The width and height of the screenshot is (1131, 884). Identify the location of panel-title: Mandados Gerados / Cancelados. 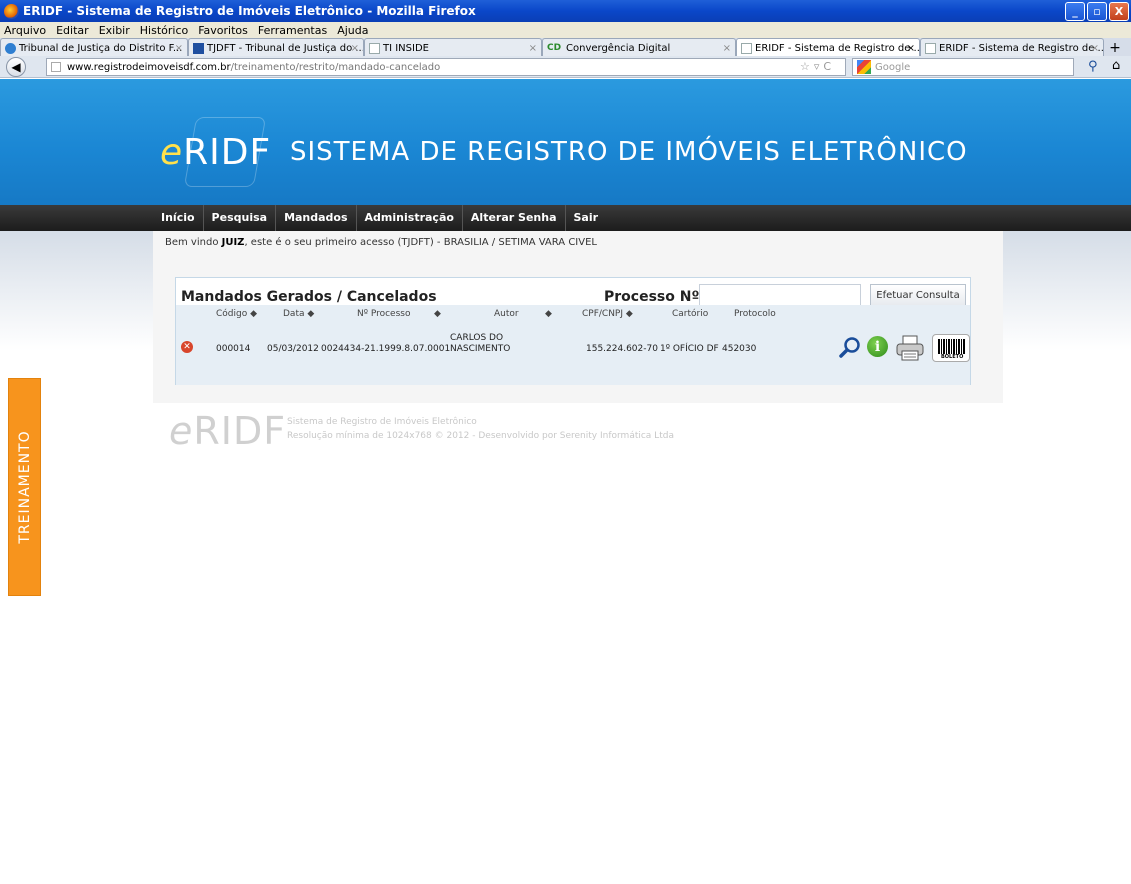
(309, 297).